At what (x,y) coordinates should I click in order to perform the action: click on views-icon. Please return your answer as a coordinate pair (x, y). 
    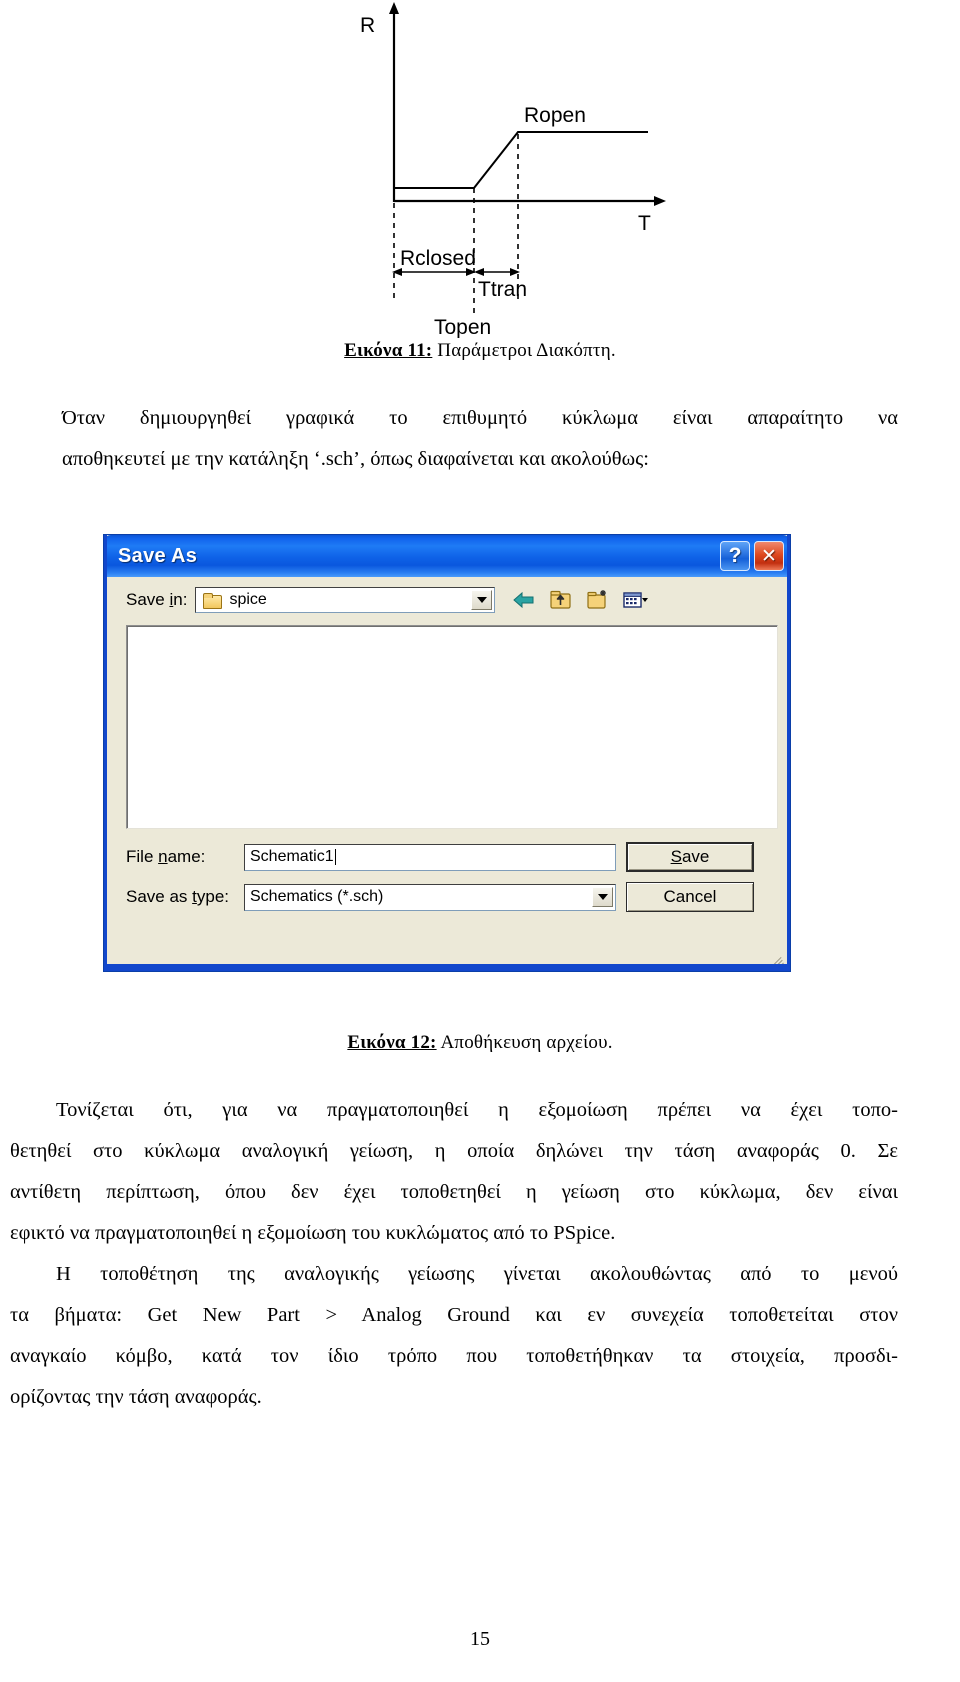
    Looking at the image, I should click on (635, 600).